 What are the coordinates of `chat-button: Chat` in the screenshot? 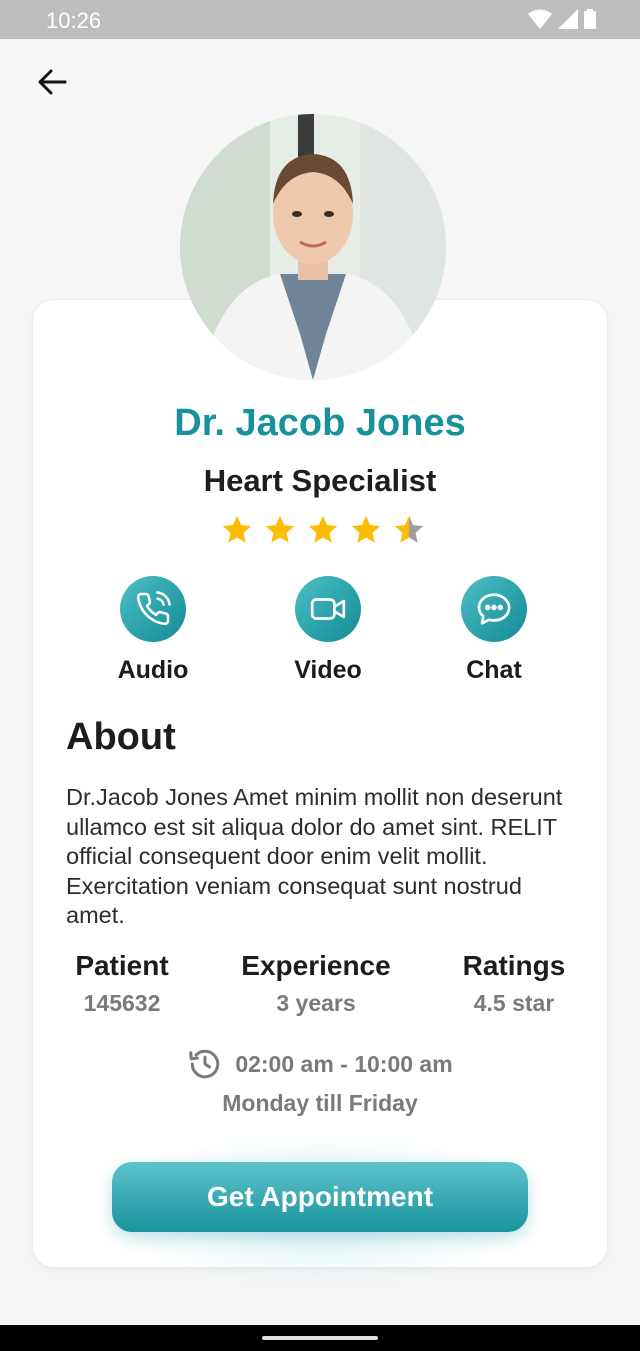 It's located at (494, 630).